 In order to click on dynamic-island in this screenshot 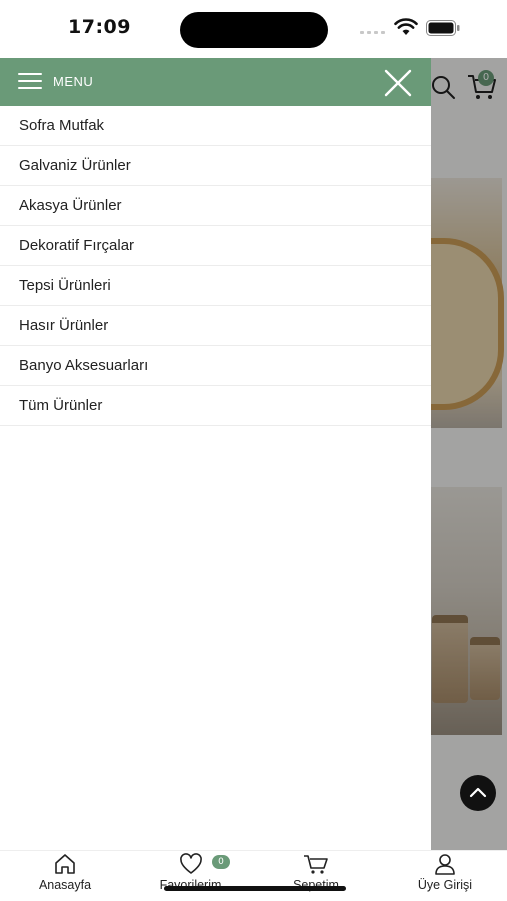, I will do `click(254, 30)`.